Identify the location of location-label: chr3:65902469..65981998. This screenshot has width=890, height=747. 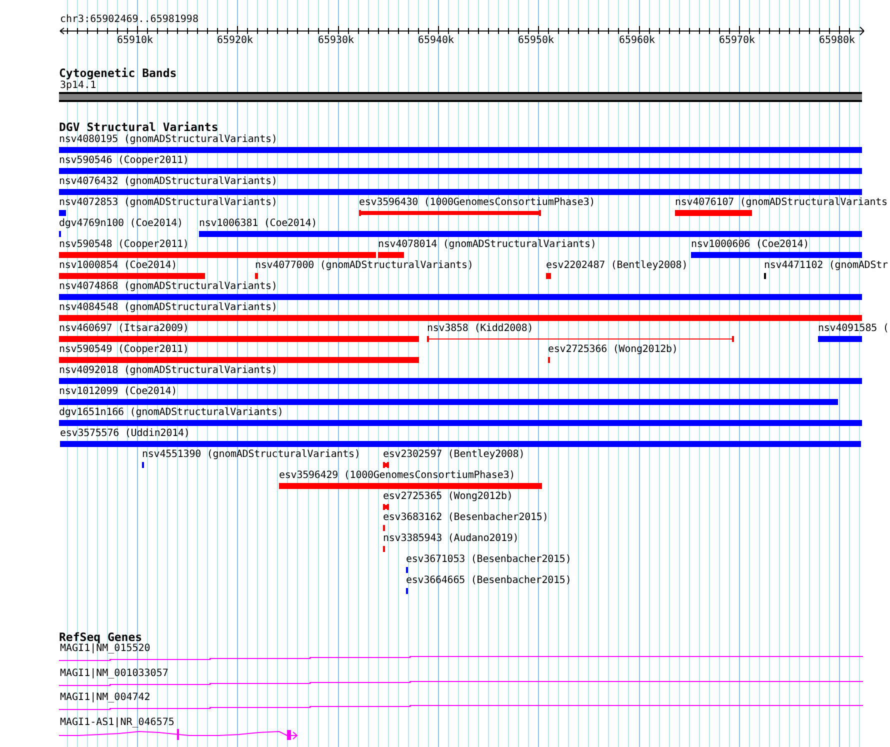
(129, 20).